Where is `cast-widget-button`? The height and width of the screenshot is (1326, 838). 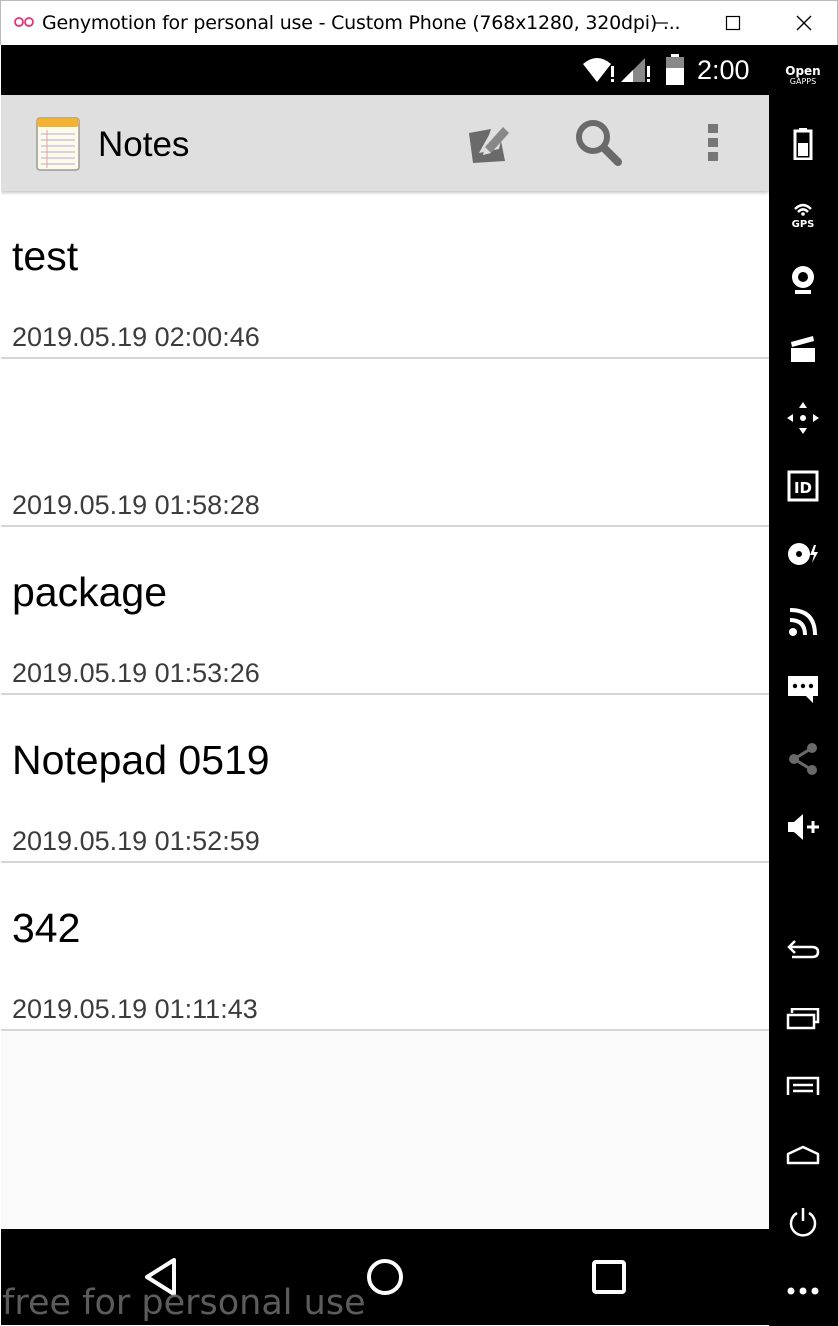
cast-widget-button is located at coordinates (803, 622).